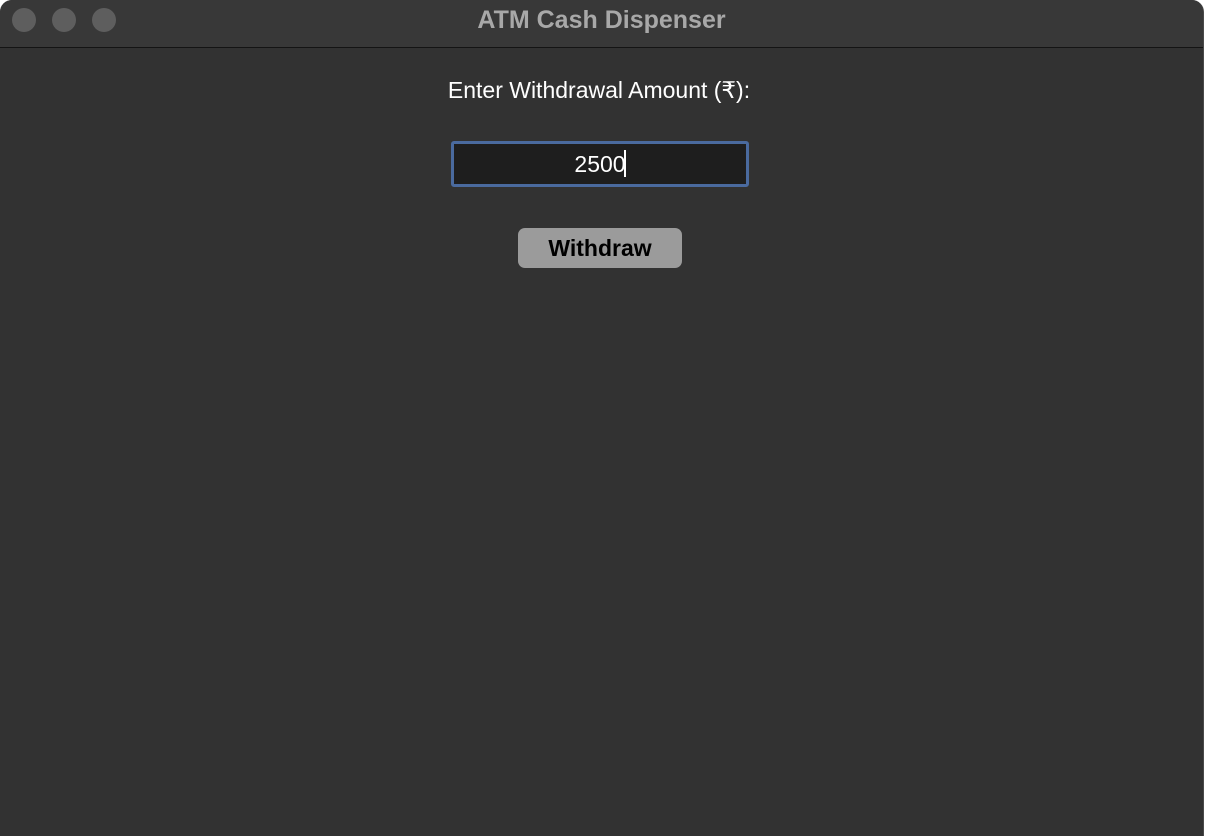  I want to click on text-cursor, so click(625, 163).